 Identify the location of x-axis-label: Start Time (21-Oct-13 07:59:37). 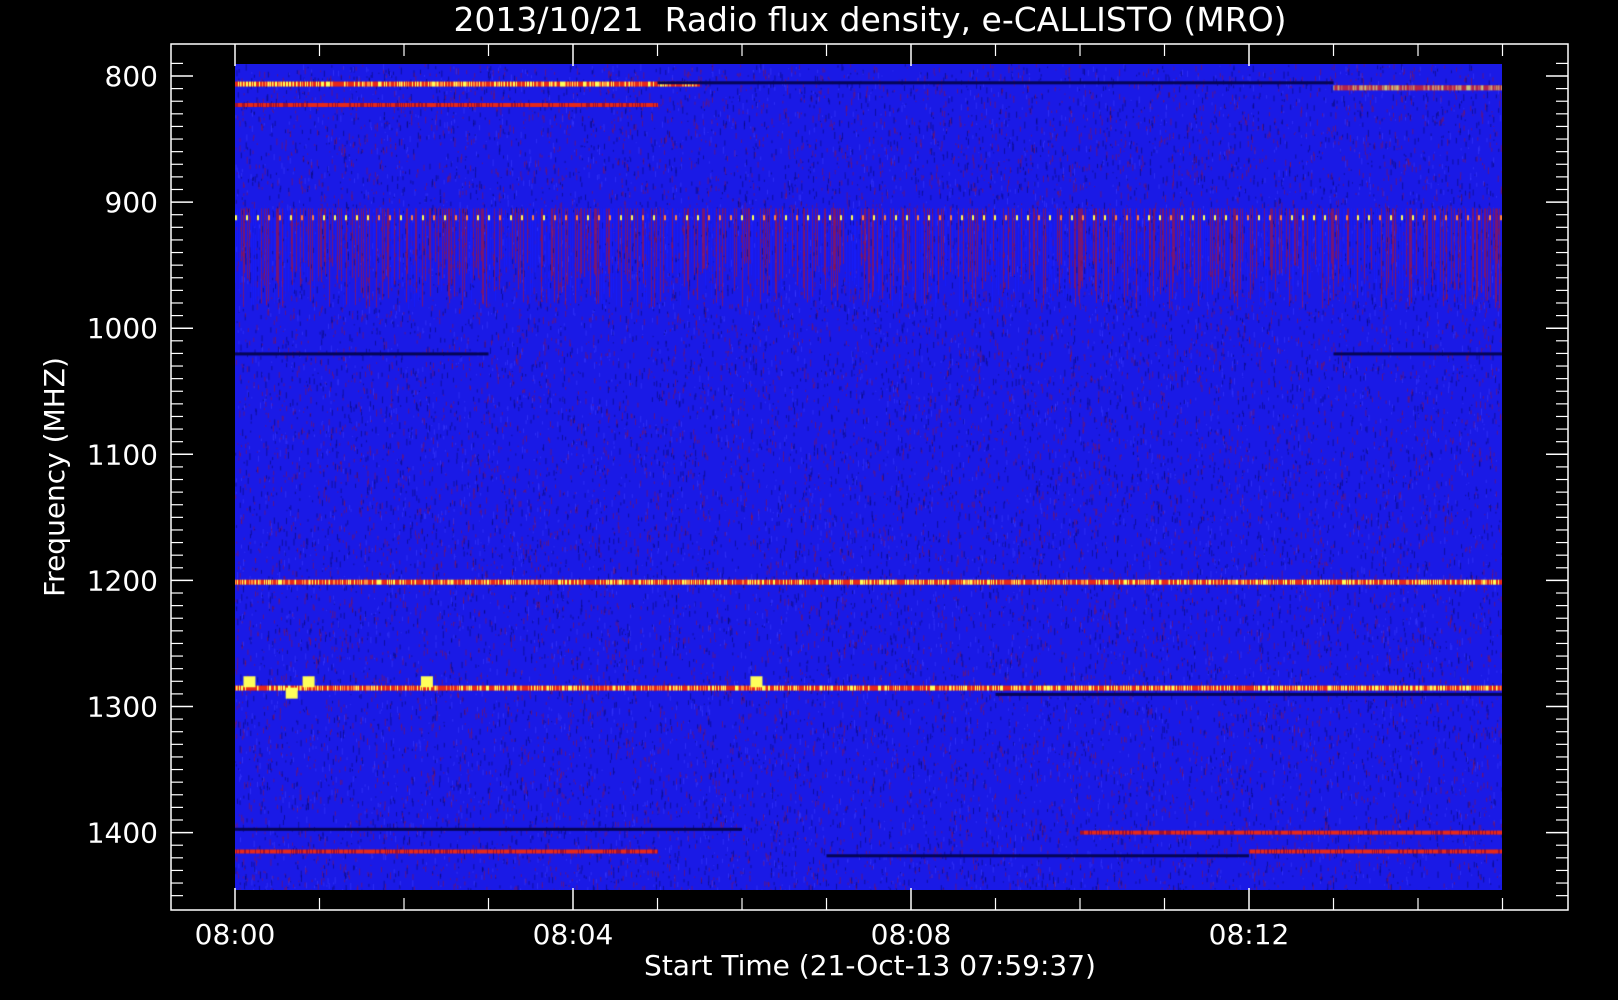
(870, 965).